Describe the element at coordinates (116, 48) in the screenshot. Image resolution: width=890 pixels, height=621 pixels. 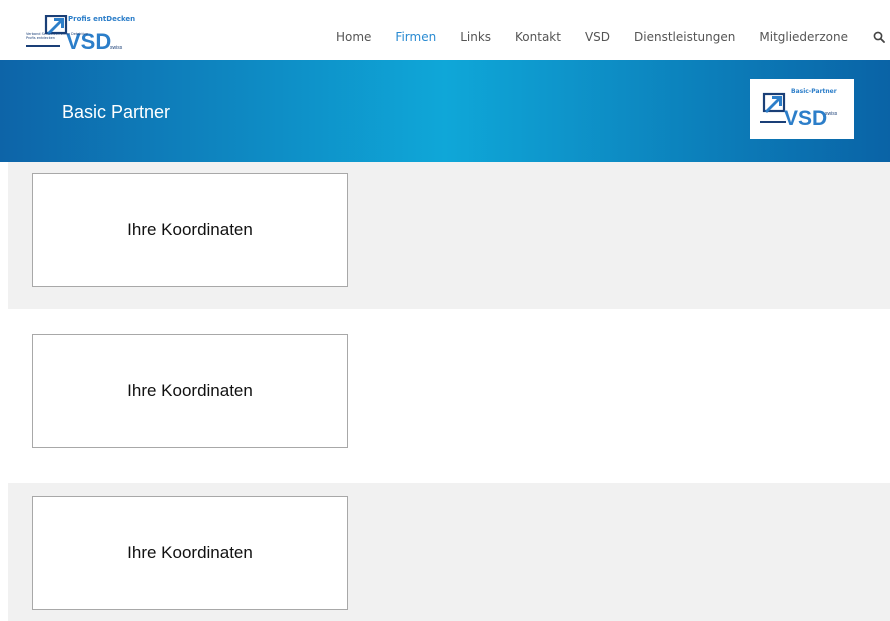
I see `logo-suffix: swiss` at that location.